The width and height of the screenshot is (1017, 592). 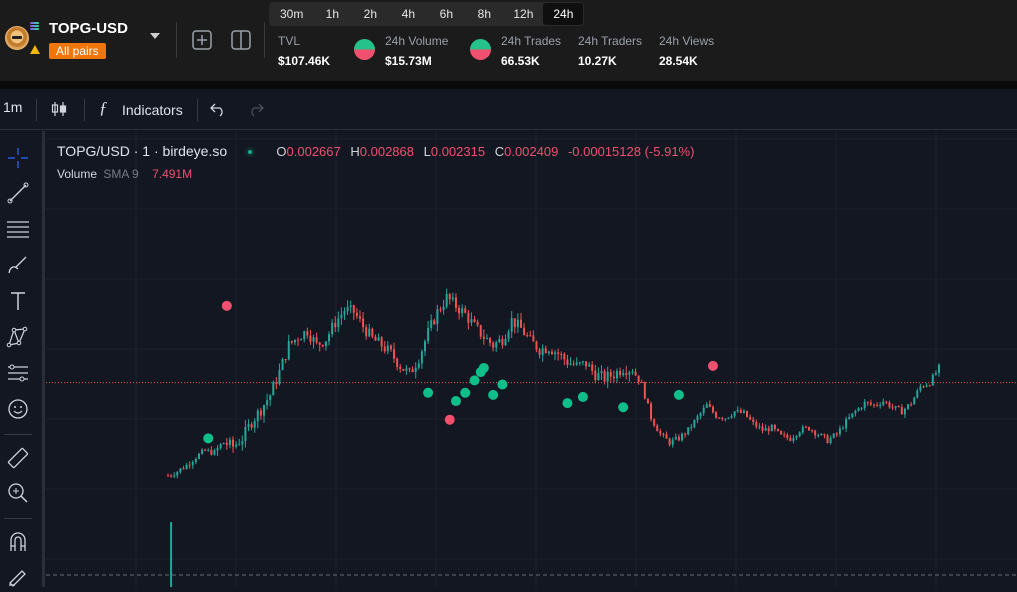 What do you see at coordinates (18, 373) in the screenshot?
I see `forecast-tool` at bounding box center [18, 373].